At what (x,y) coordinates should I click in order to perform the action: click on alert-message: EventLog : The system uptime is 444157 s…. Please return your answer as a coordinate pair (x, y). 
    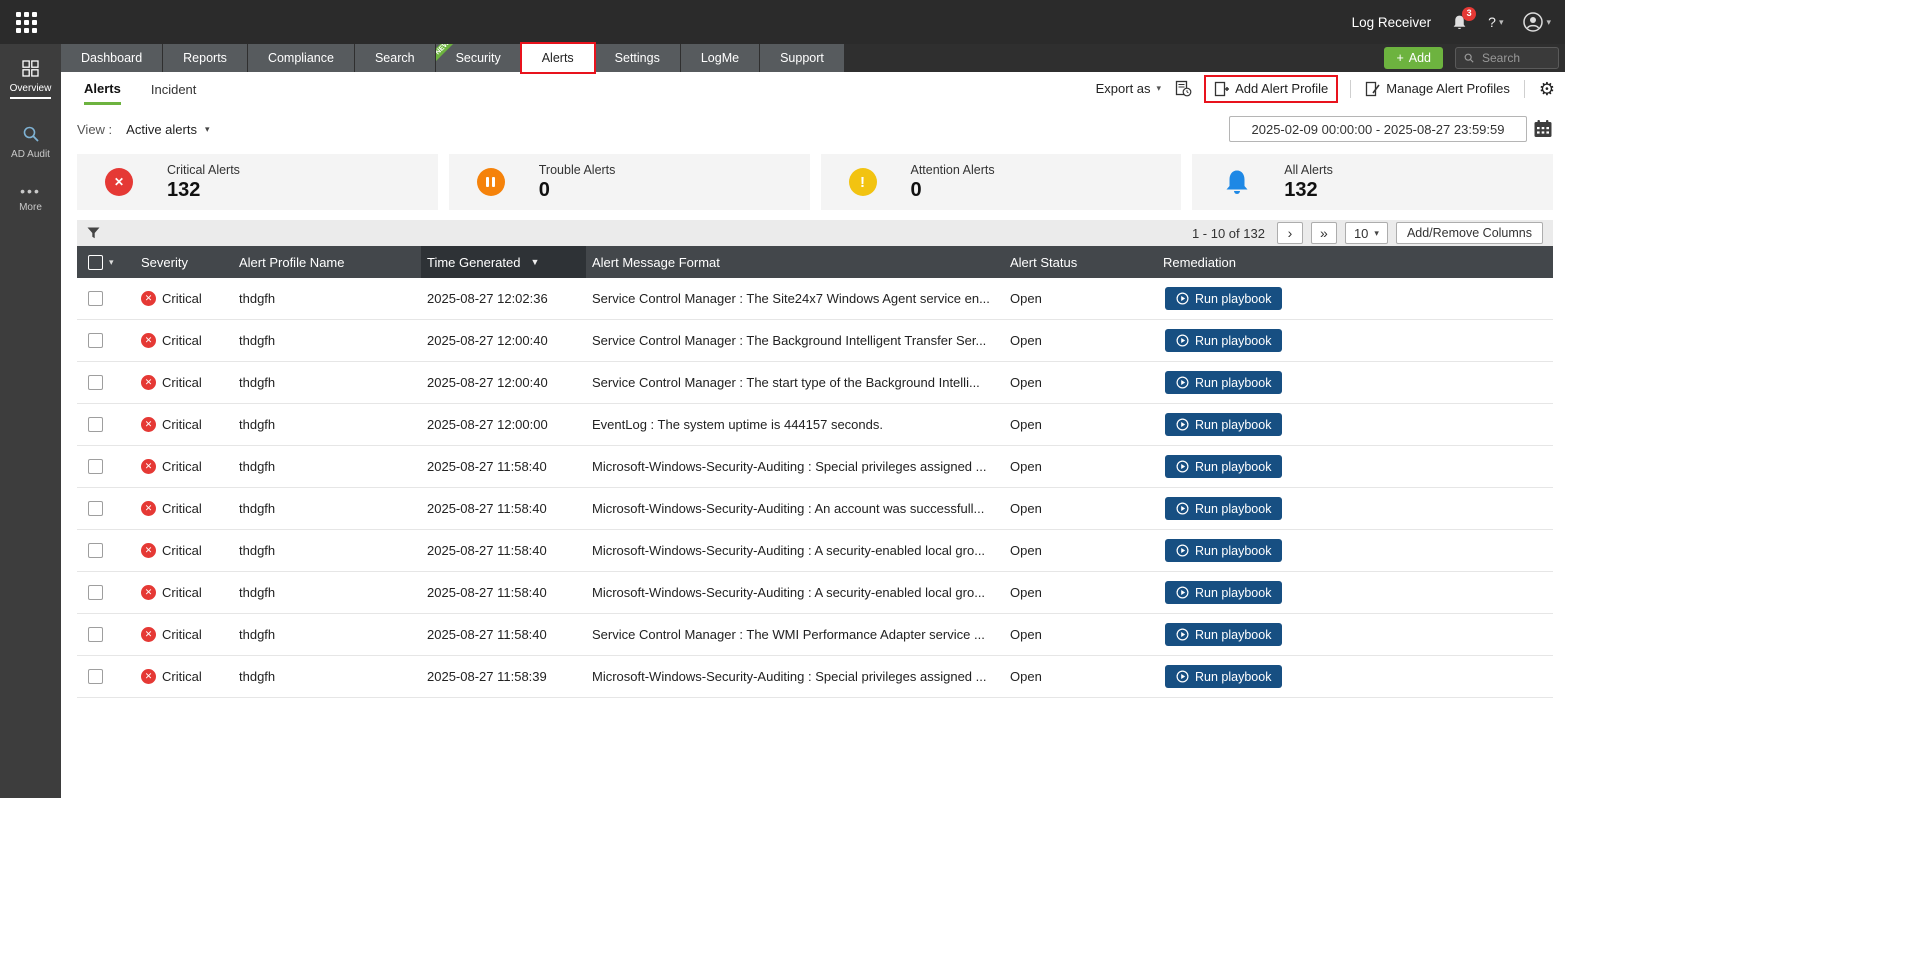
    Looking at the image, I should click on (795, 424).